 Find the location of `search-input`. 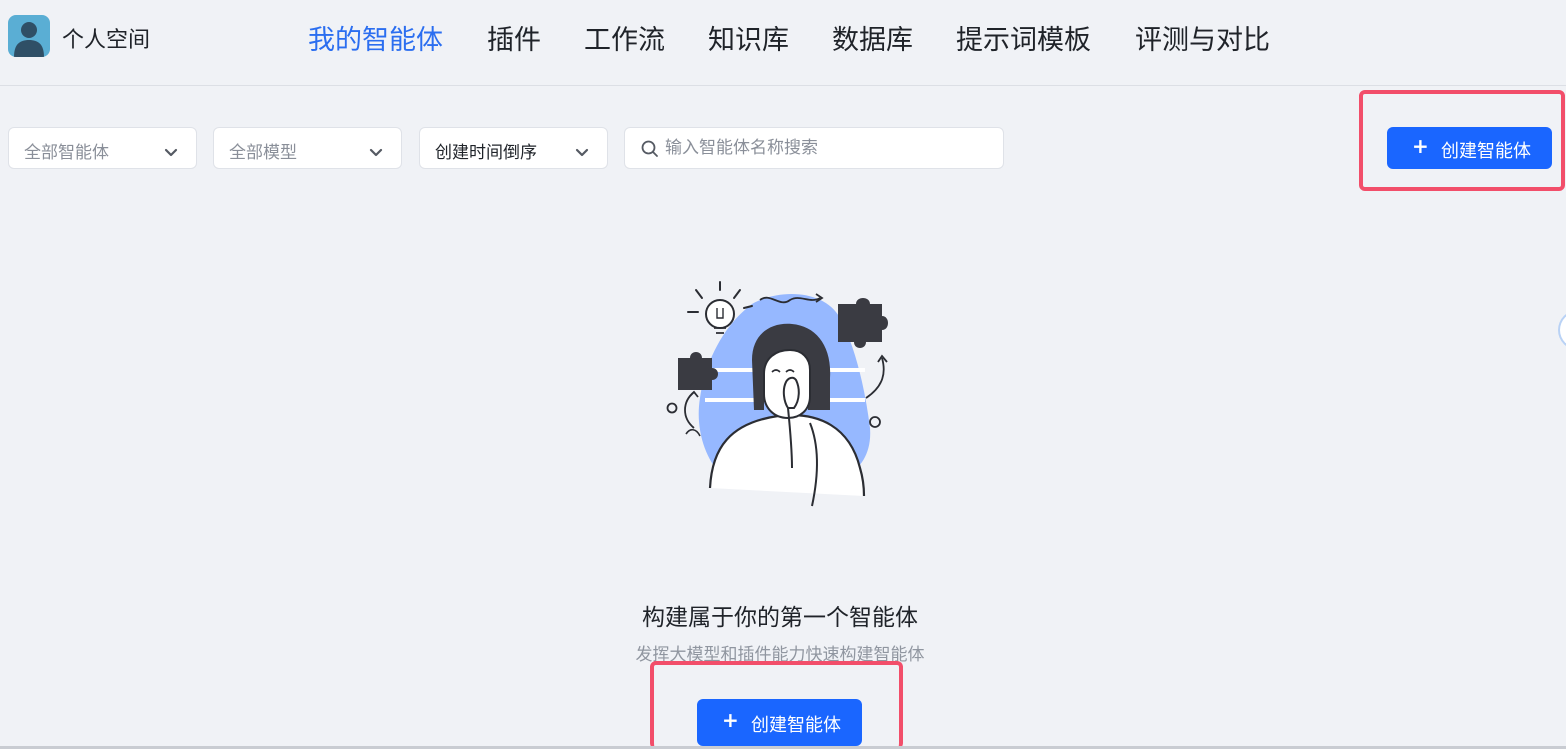

search-input is located at coordinates (825, 148).